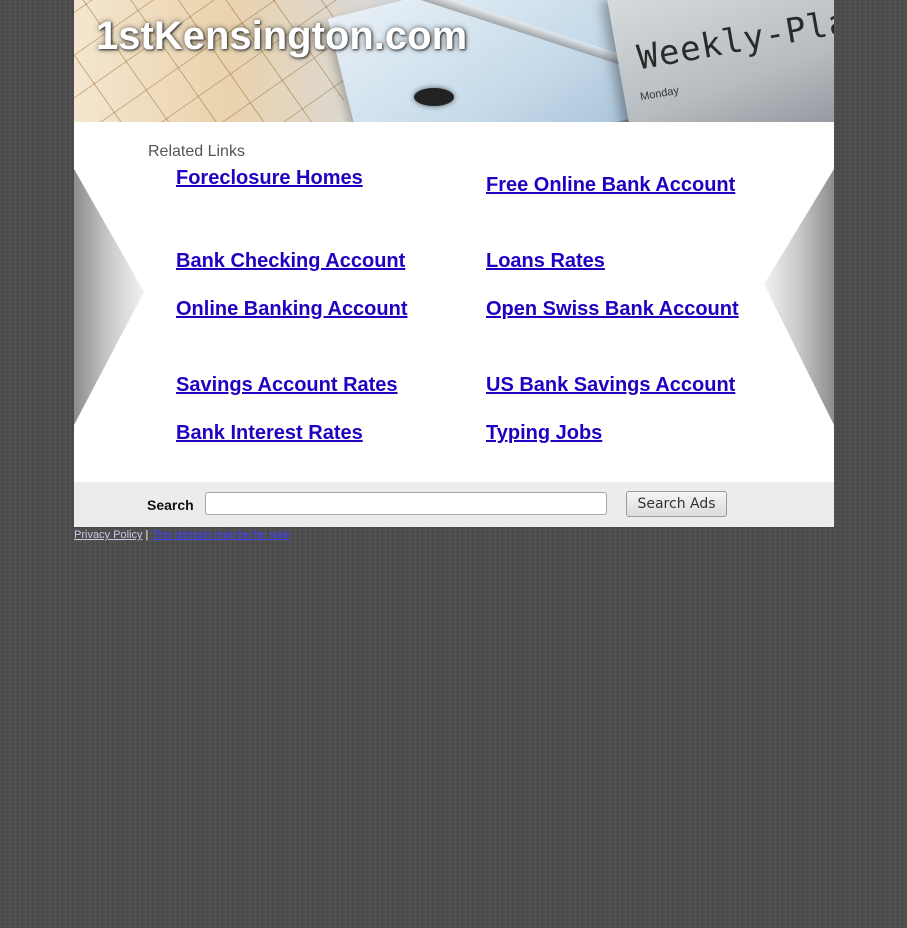  What do you see at coordinates (616, 385) in the screenshot?
I see `related-link: US Bank Savings Account` at bounding box center [616, 385].